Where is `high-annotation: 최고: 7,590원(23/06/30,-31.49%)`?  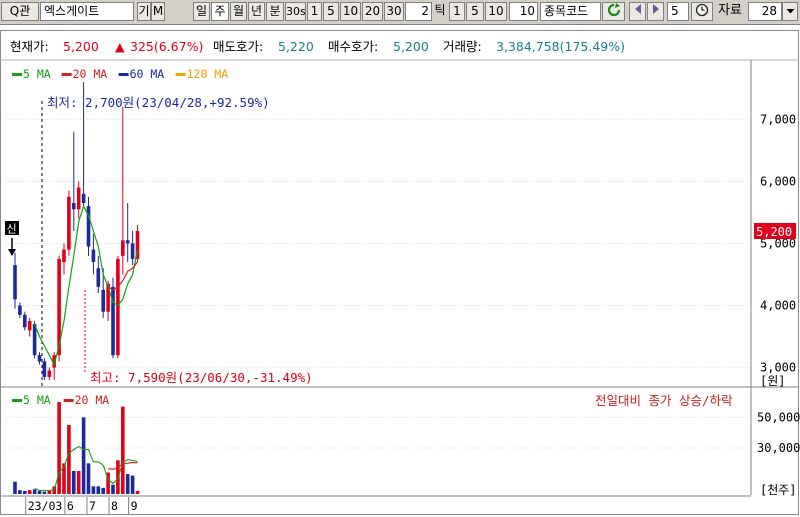
high-annotation: 최고: 7,590원(23/06/30,-31.49%) is located at coordinates (201, 377).